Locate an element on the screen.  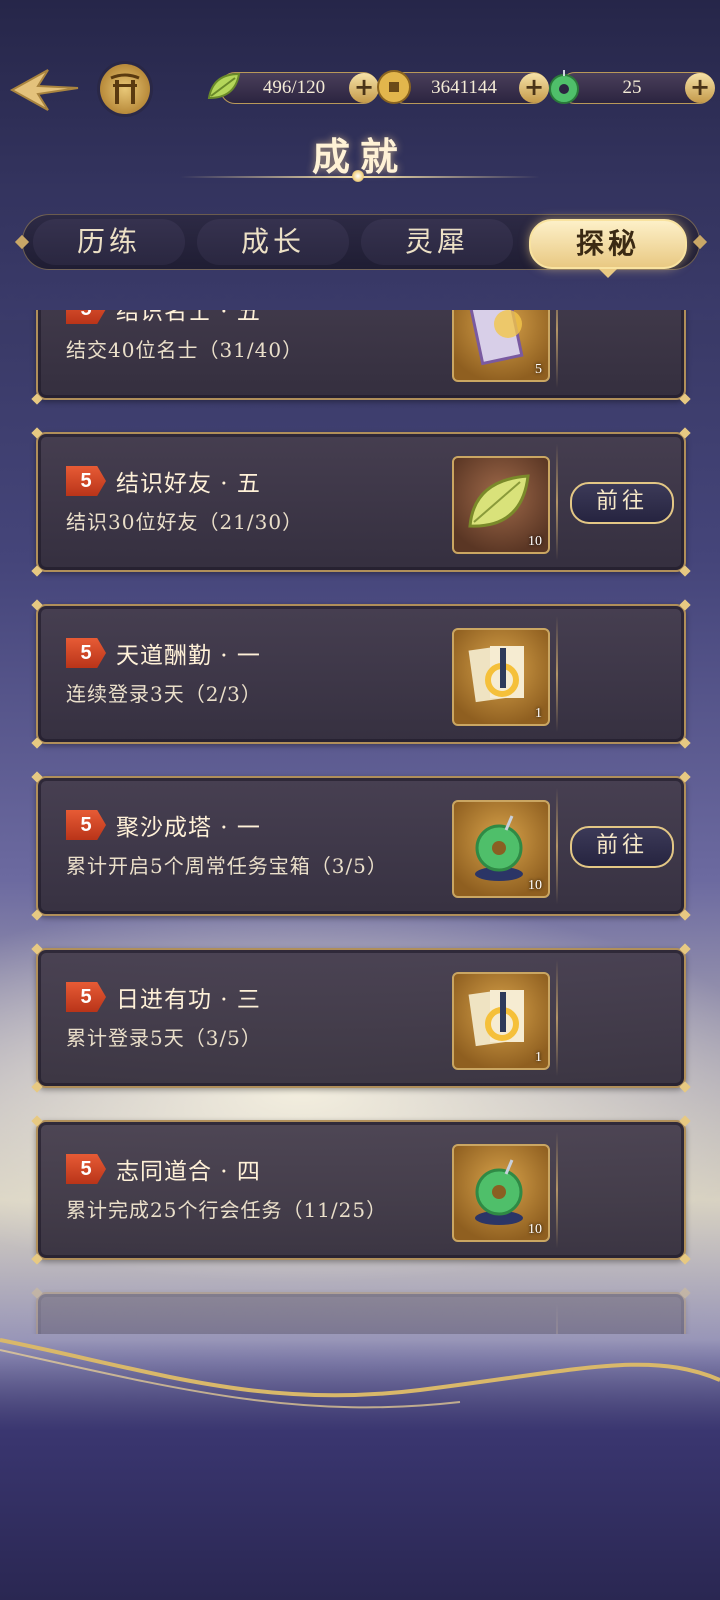
coin-count: 3641144 is located at coordinates (464, 87).